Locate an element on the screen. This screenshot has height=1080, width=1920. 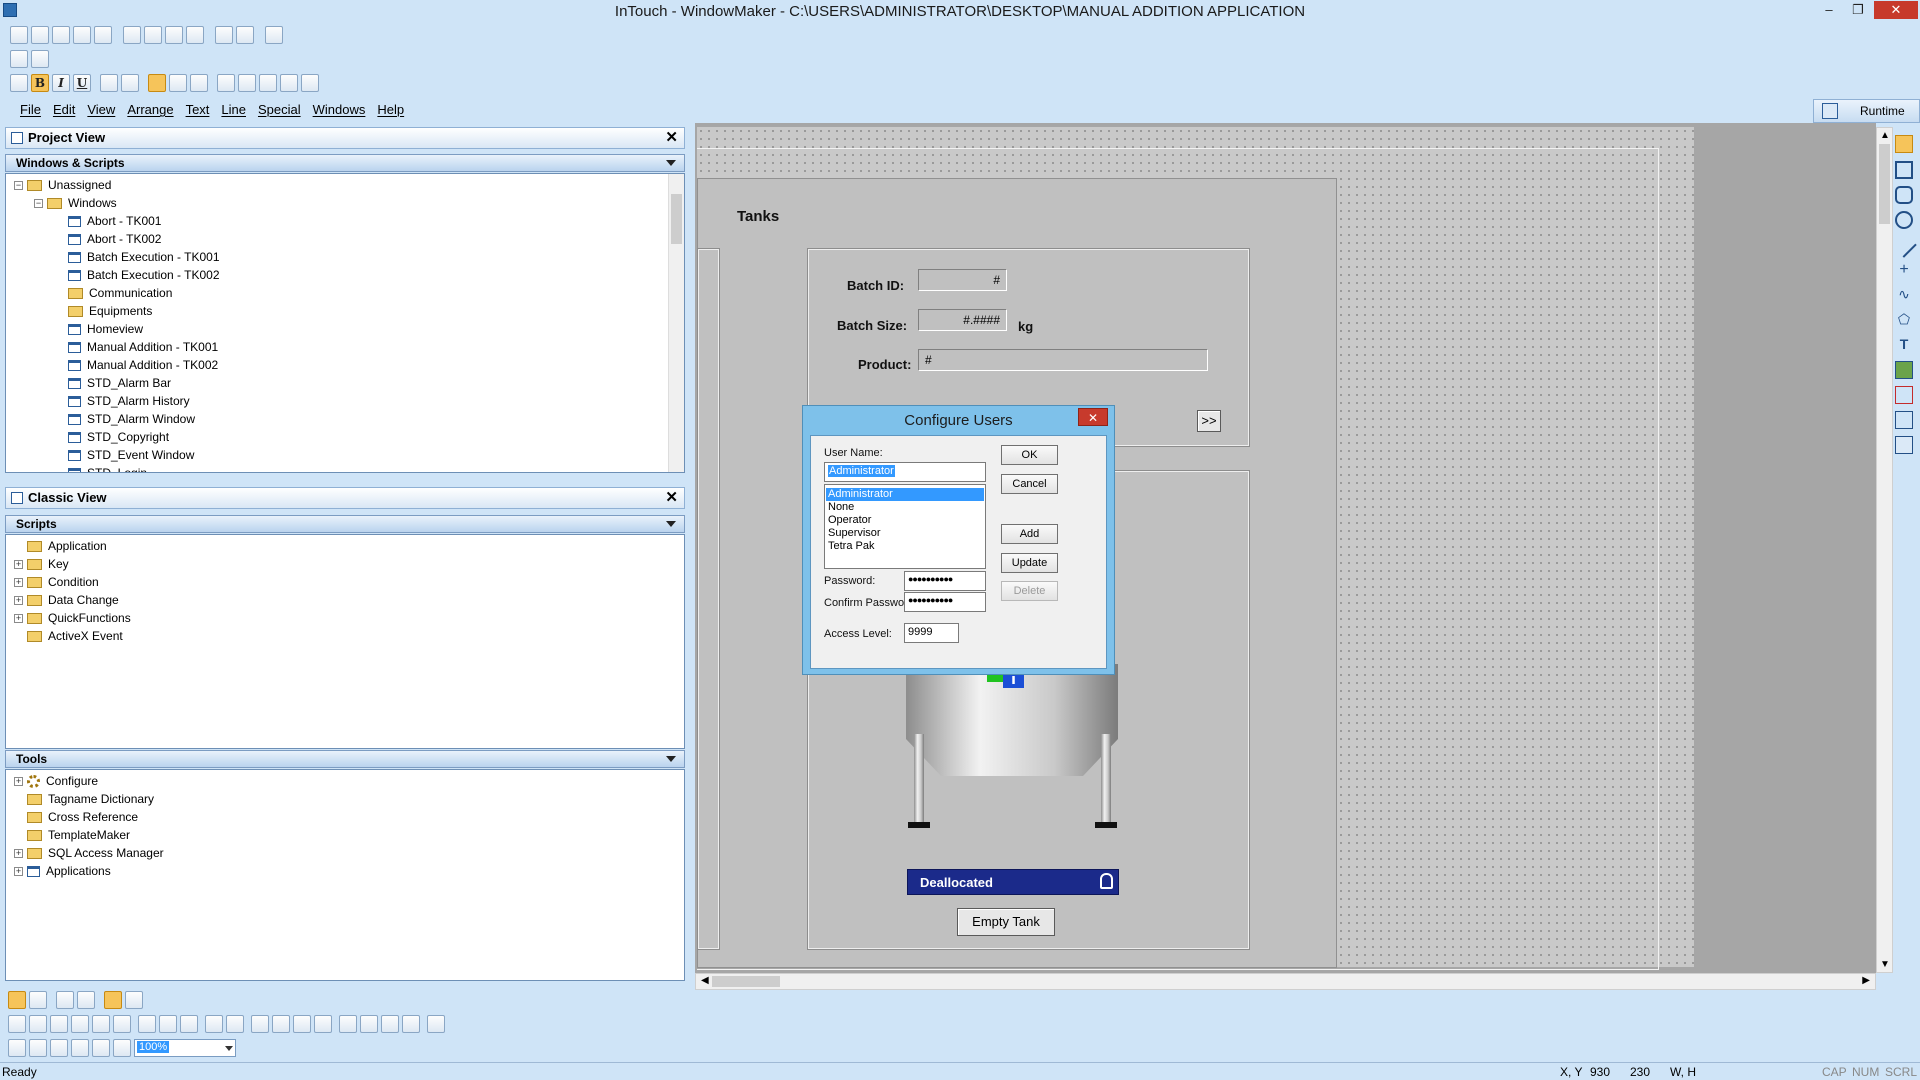
italic-button: I is located at coordinates (61, 83).